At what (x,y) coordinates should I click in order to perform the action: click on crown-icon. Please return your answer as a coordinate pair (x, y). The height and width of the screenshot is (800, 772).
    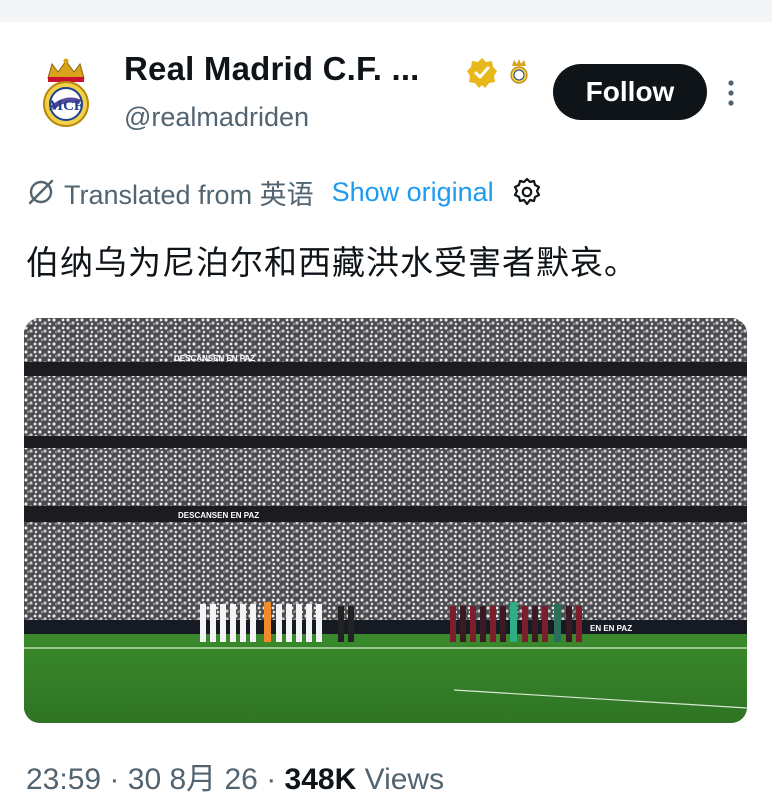
    Looking at the image, I should click on (66, 70).